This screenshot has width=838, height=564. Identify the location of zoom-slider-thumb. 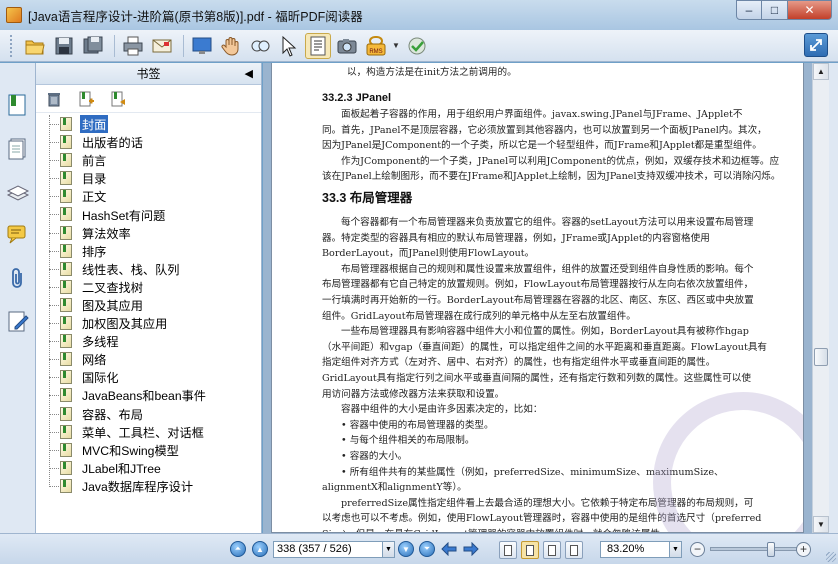
(771, 549).